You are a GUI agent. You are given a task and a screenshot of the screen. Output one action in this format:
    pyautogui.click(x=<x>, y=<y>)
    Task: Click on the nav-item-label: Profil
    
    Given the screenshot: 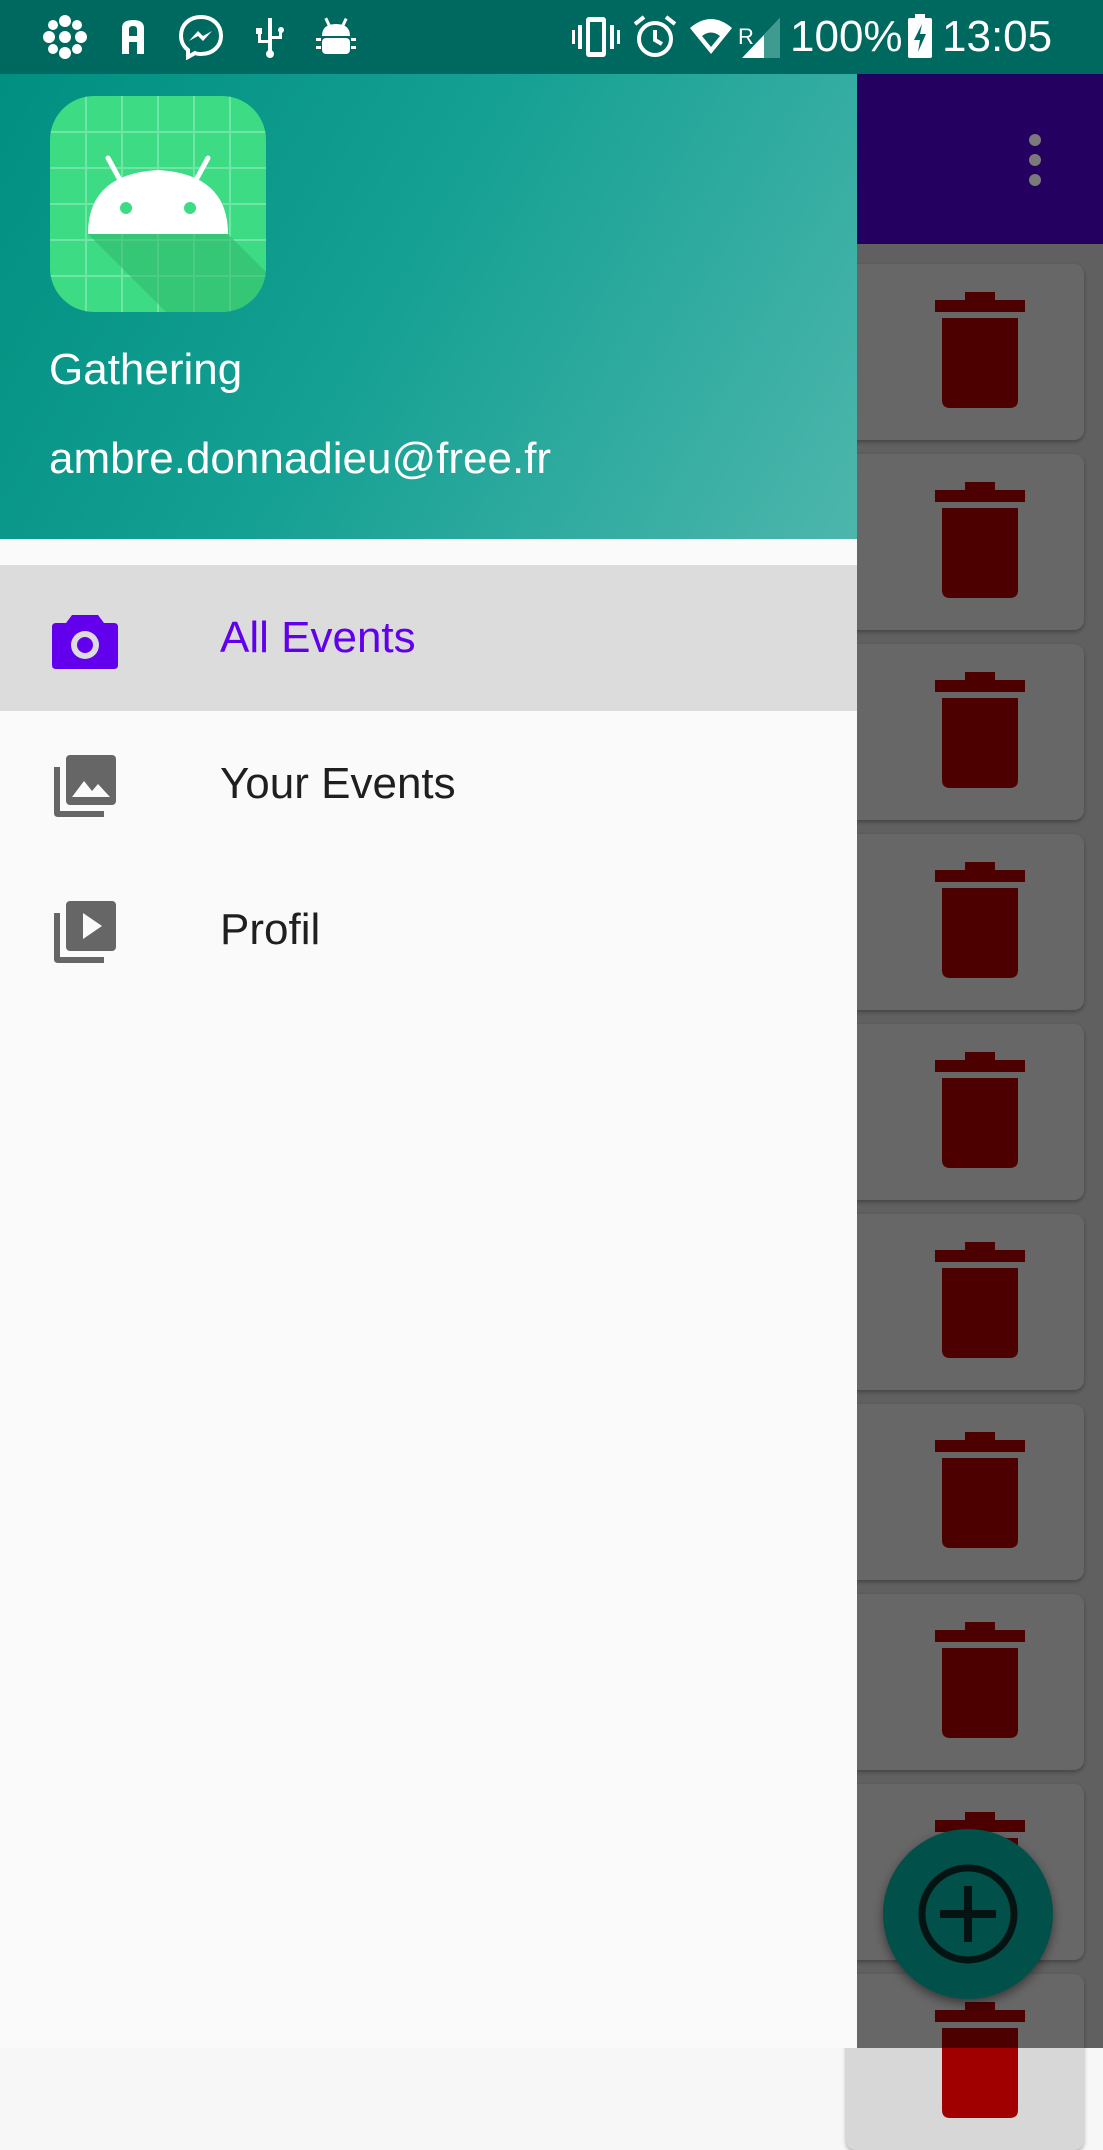 What is the action you would take?
    pyautogui.click(x=270, y=929)
    